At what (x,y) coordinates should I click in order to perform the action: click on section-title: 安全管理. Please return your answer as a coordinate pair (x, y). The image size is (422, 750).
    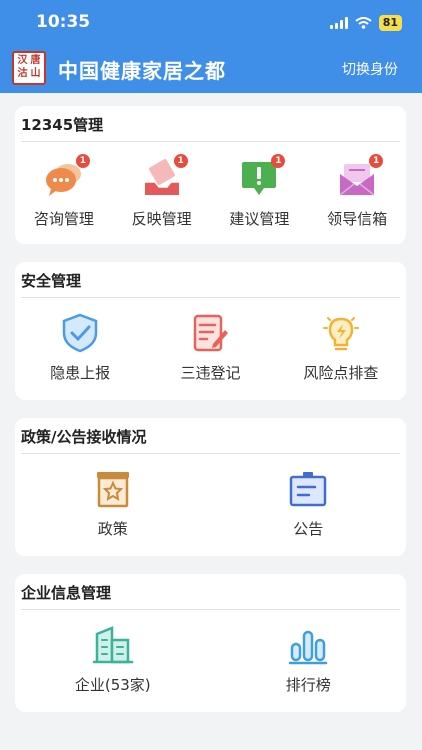
    Looking at the image, I should click on (51, 281).